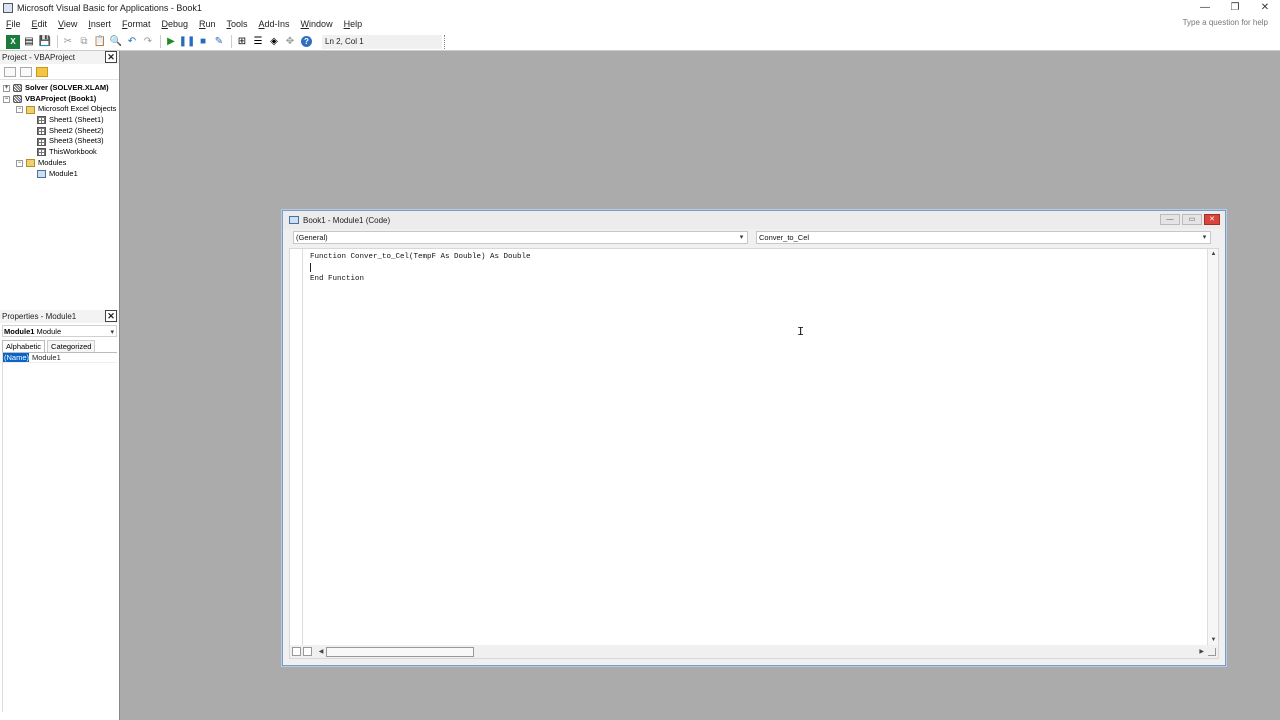 This screenshot has width=1280, height=720. I want to click on toolbox-icon: ✥, so click(290, 42).